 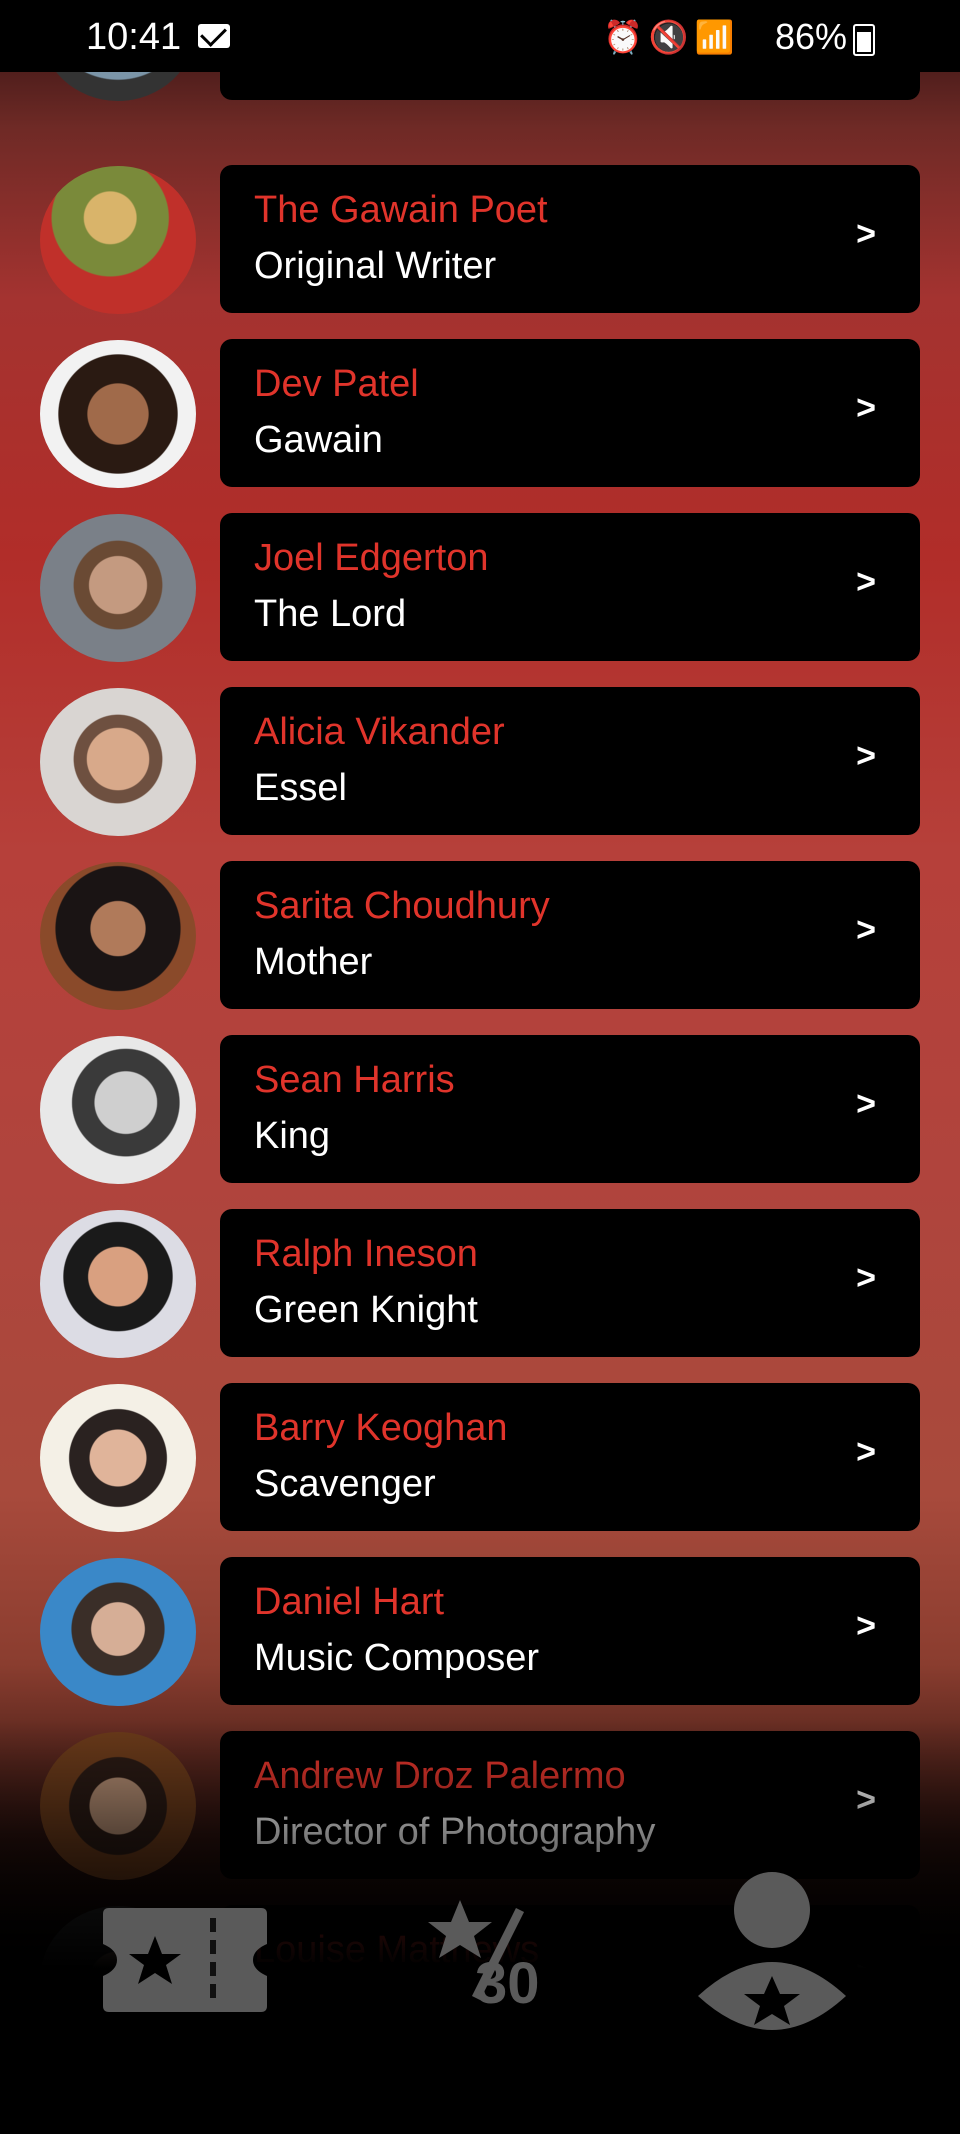 What do you see at coordinates (185, 1960) in the screenshot?
I see `ticket-icon` at bounding box center [185, 1960].